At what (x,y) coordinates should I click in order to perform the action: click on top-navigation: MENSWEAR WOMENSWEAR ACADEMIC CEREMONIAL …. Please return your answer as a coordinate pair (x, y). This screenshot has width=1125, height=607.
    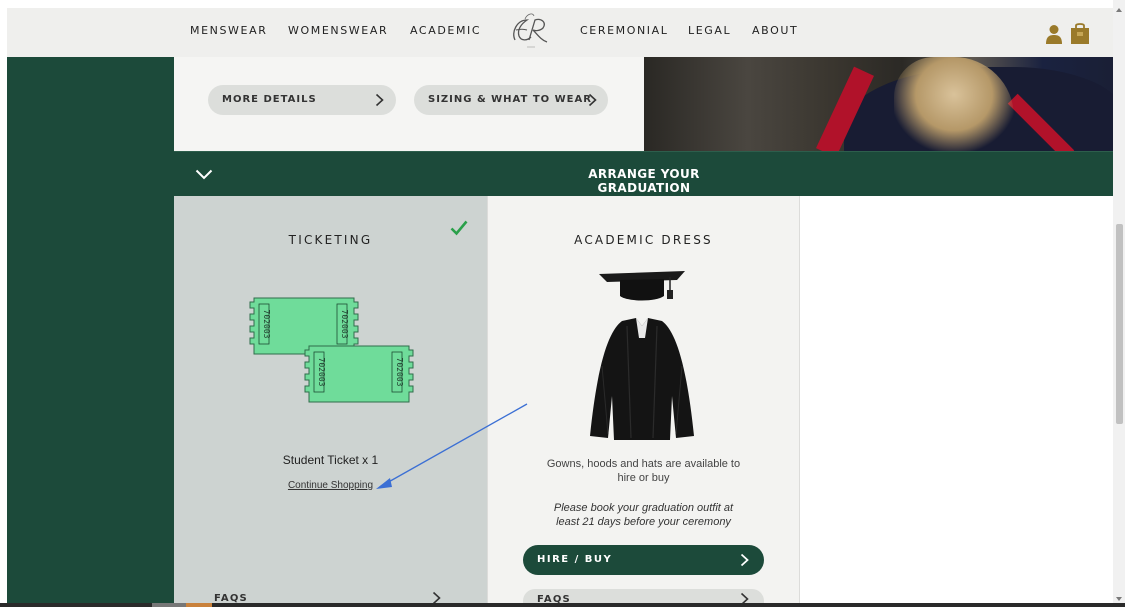
    Looking at the image, I should click on (560, 32).